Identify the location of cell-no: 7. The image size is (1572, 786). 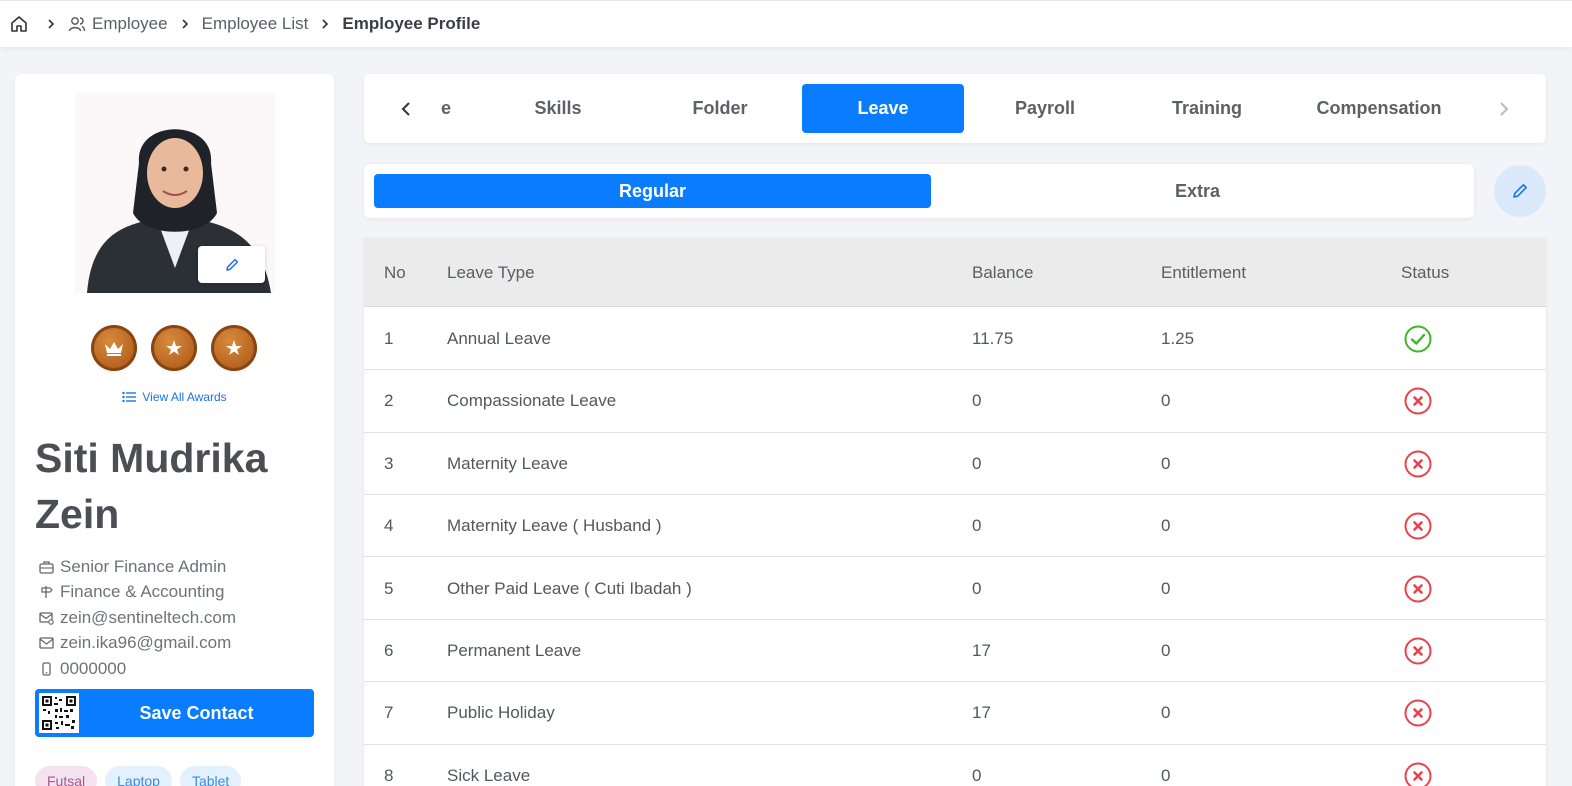
(389, 713).